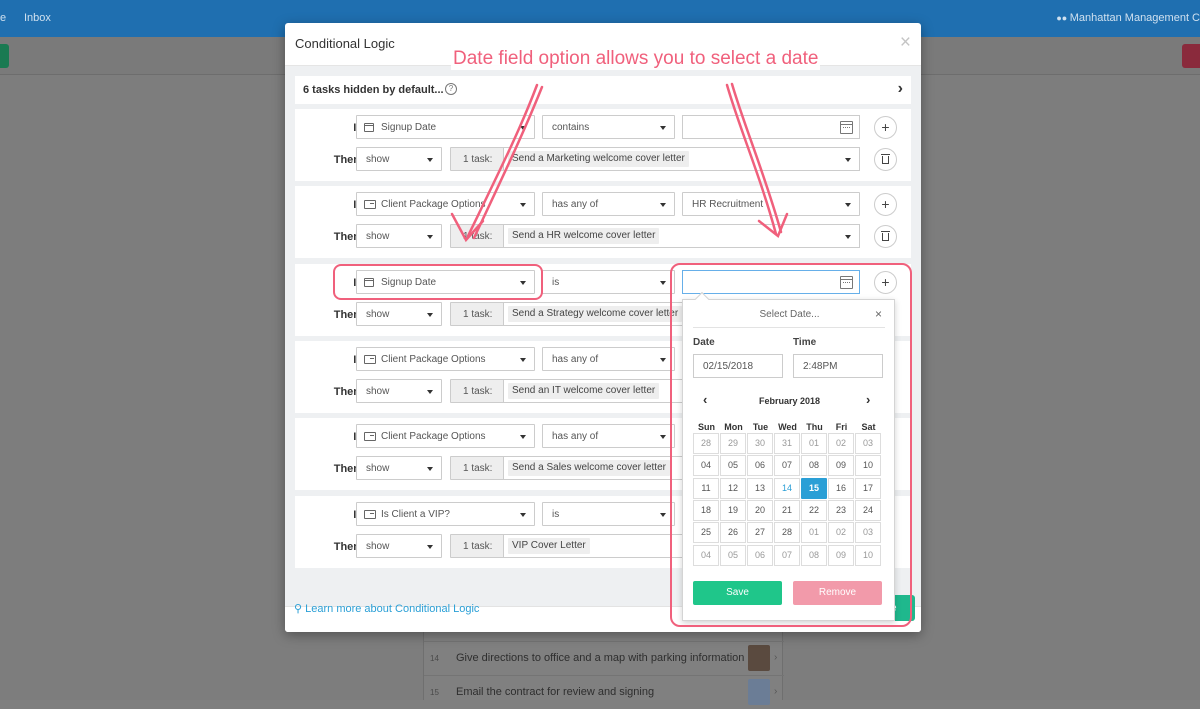  I want to click on arrow-to-field, so click(497, 163).